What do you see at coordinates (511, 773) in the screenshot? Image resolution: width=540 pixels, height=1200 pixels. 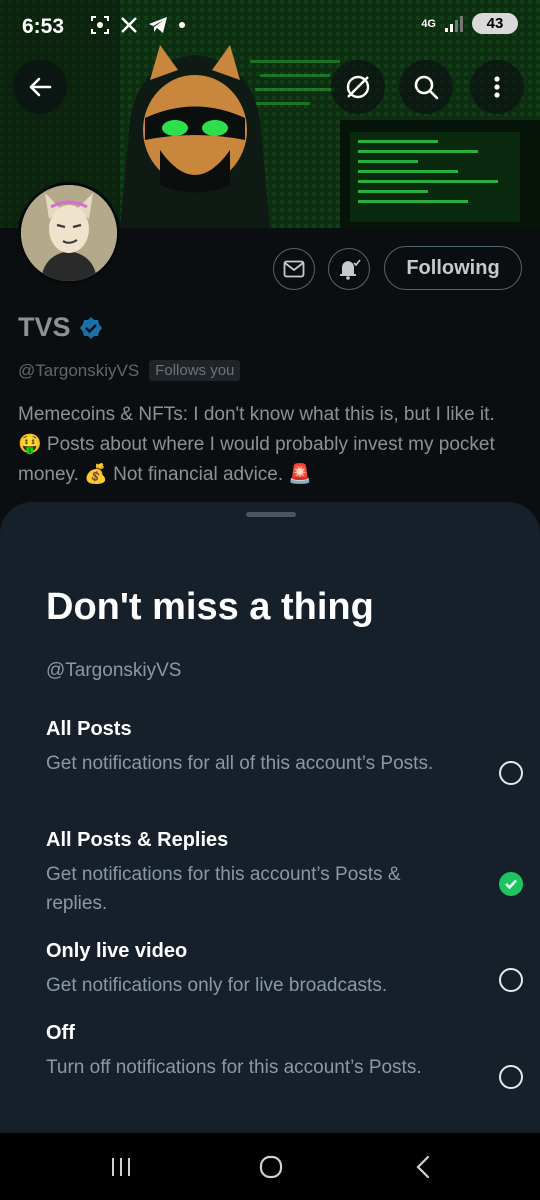 I see `radio-all-posts` at bounding box center [511, 773].